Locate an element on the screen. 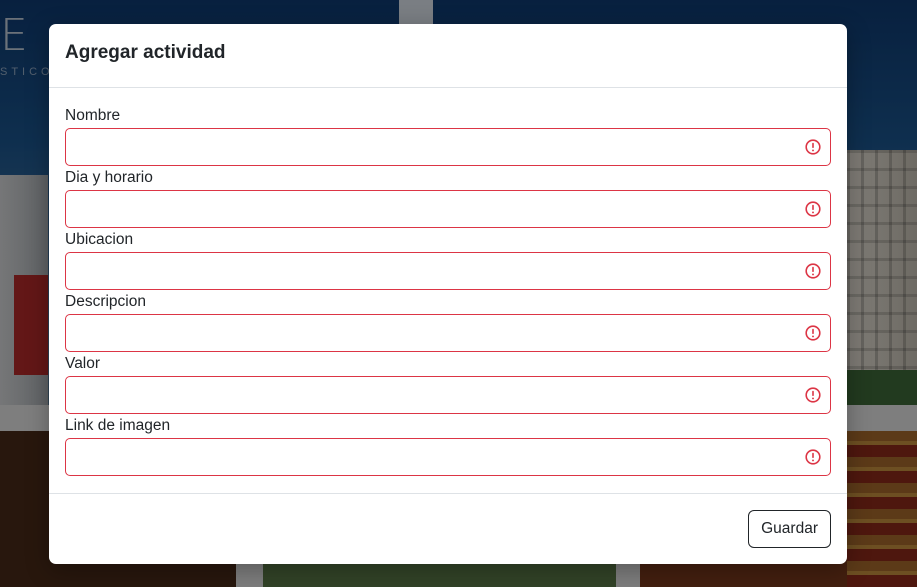 This screenshot has width=917, height=587. field-label: Descripcion is located at coordinates (105, 301).